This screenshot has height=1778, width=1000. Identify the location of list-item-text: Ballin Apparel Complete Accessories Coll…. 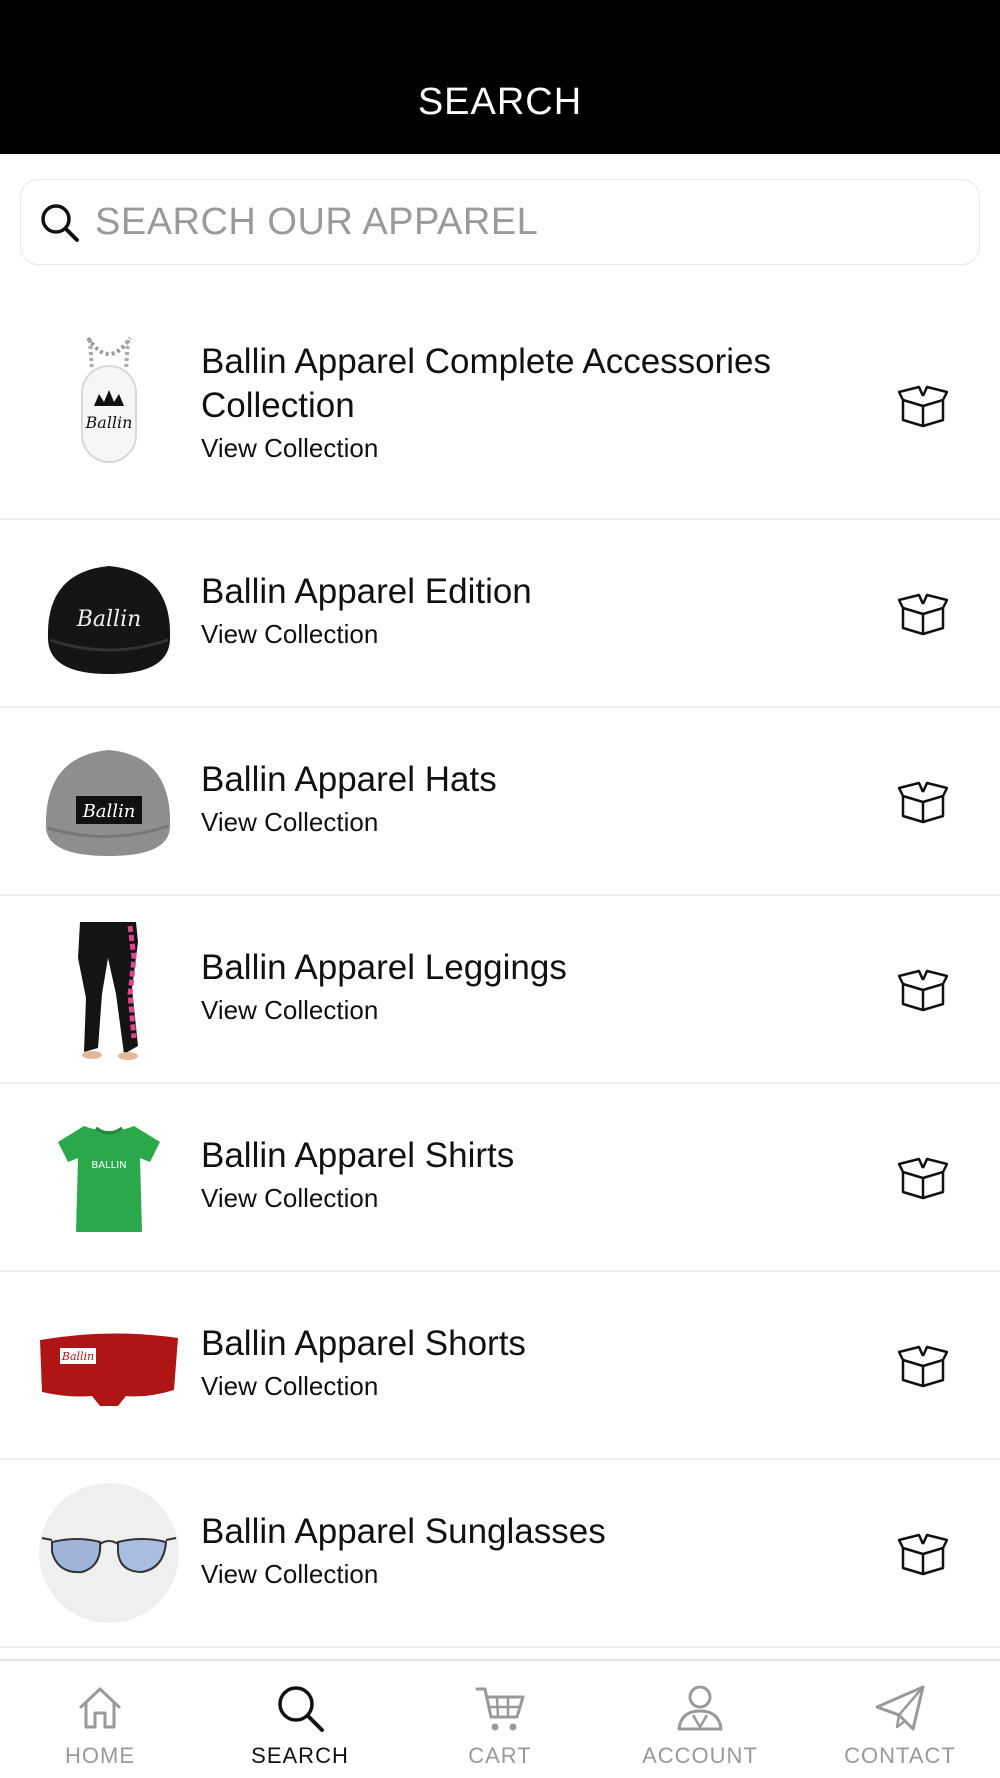
(511, 403).